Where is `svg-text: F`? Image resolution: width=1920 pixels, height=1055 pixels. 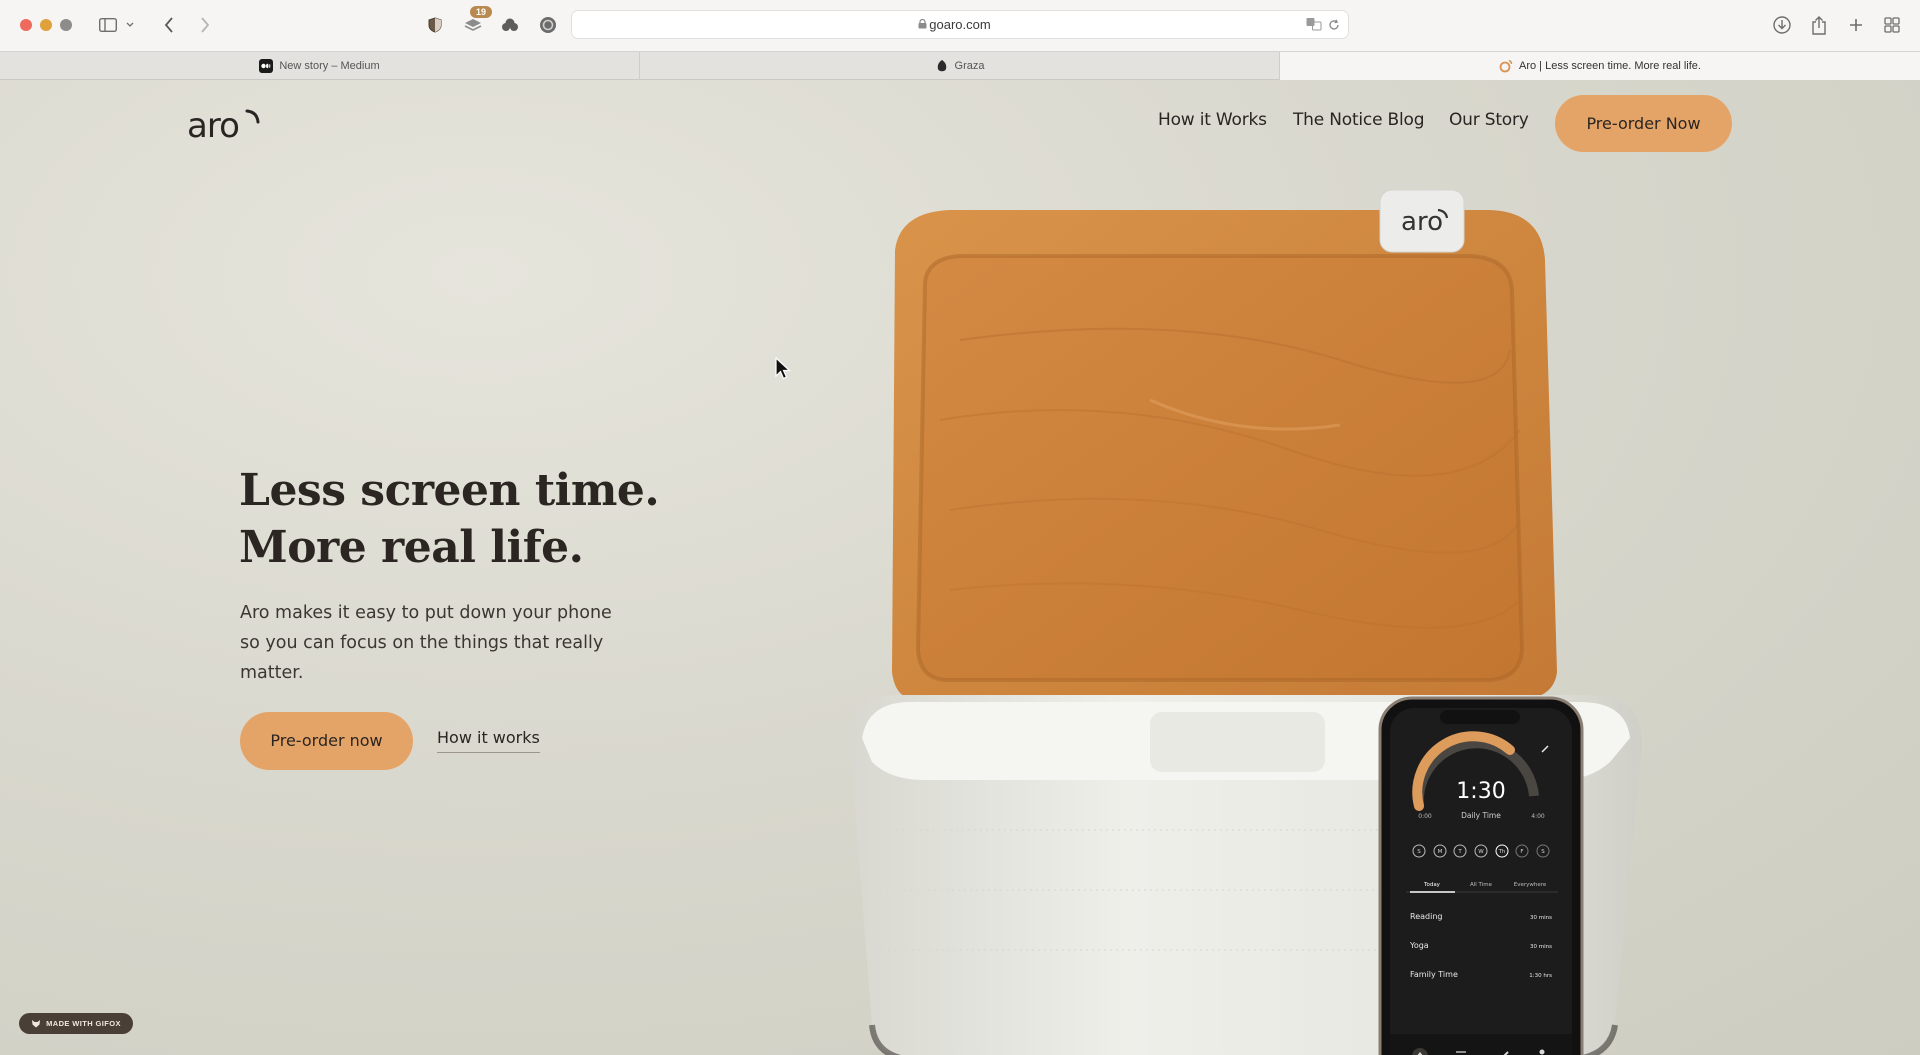 svg-text: F is located at coordinates (1521, 852).